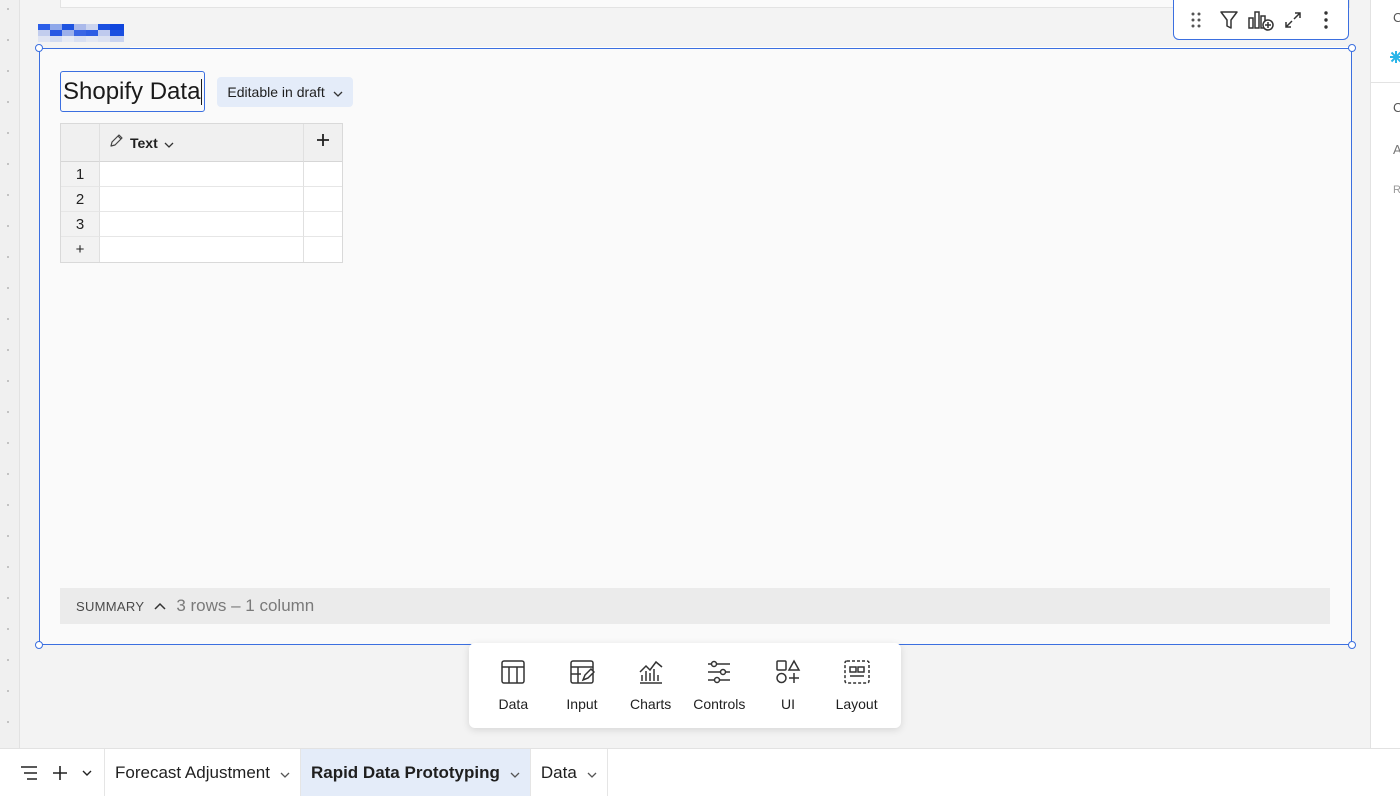 This screenshot has width=1400, height=796. What do you see at coordinates (116, 142) in the screenshot?
I see `pencil-icon` at bounding box center [116, 142].